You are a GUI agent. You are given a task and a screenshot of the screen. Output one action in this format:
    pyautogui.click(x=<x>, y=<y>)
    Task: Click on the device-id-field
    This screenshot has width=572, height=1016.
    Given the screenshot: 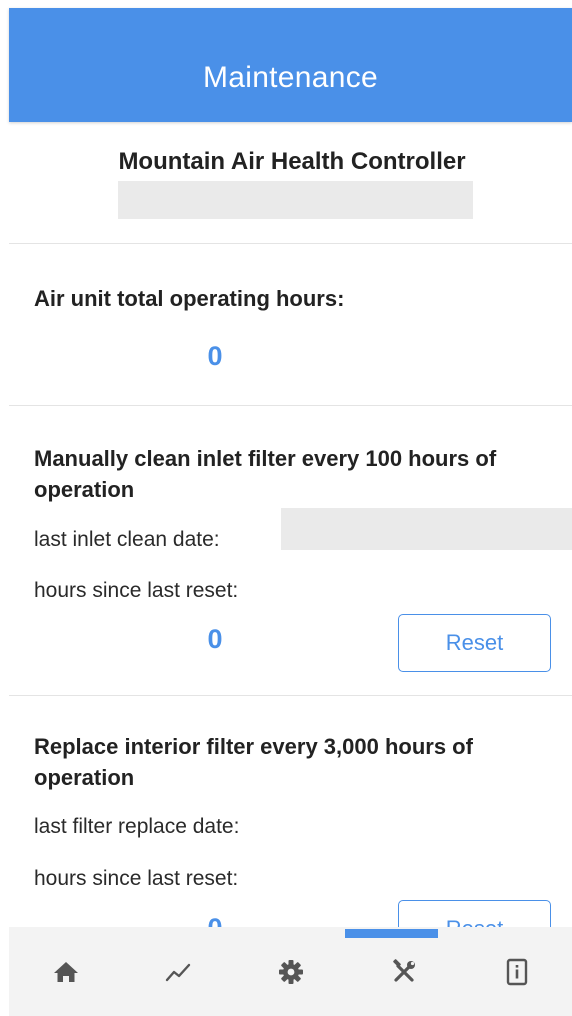 What is the action you would take?
    pyautogui.click(x=295, y=200)
    